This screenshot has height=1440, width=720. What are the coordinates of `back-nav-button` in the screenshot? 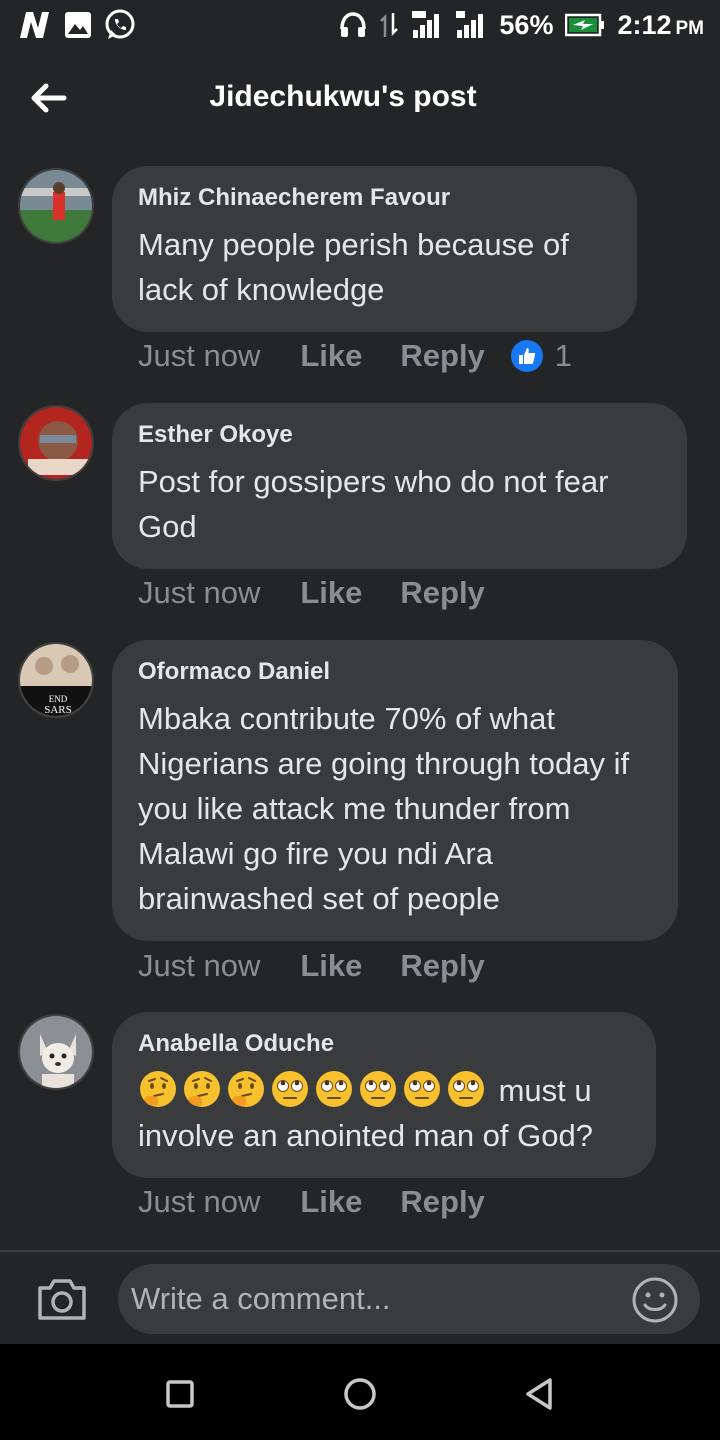 It's located at (540, 1394).